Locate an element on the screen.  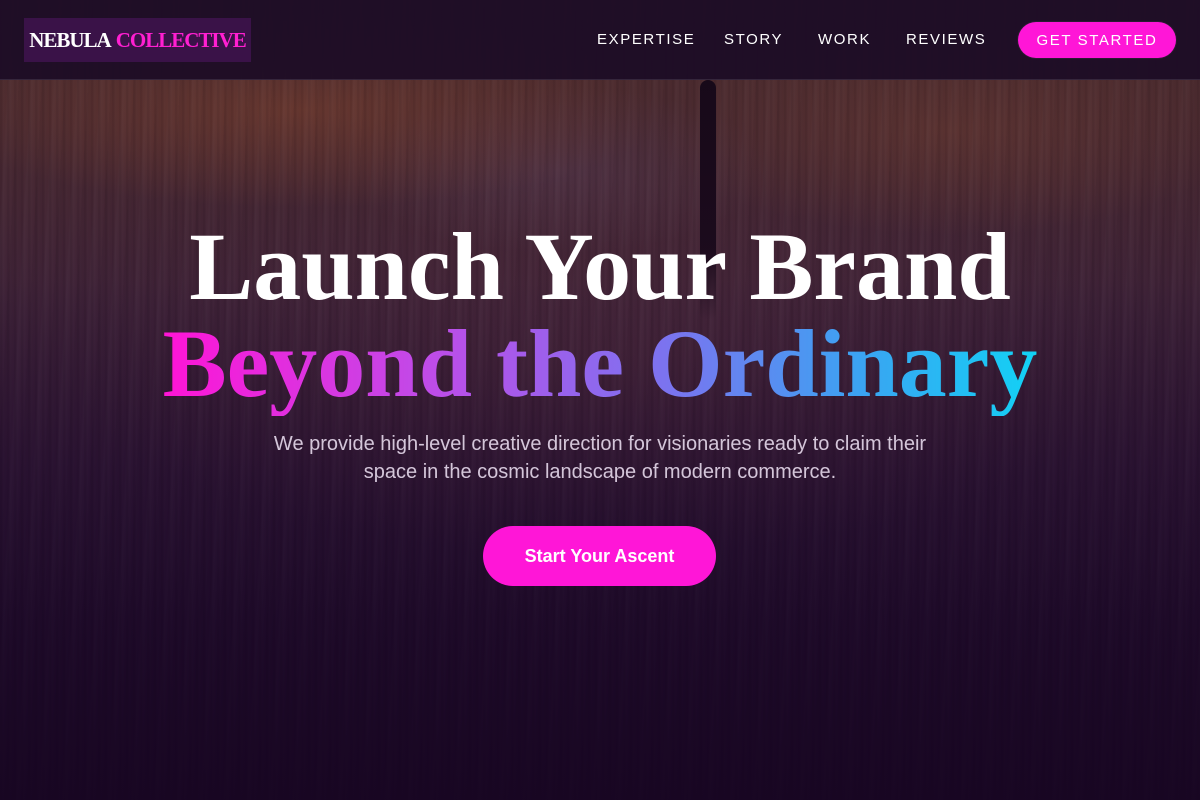
brand-logo: NEBULA COLLECTIVE is located at coordinates (137, 40).